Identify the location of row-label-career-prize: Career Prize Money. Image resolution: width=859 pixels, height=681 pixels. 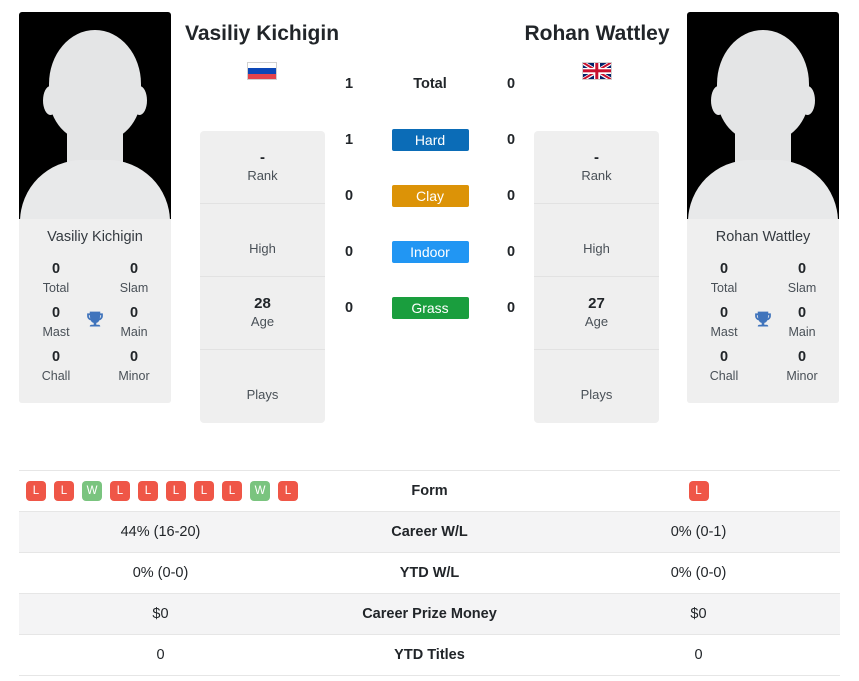
(429, 614).